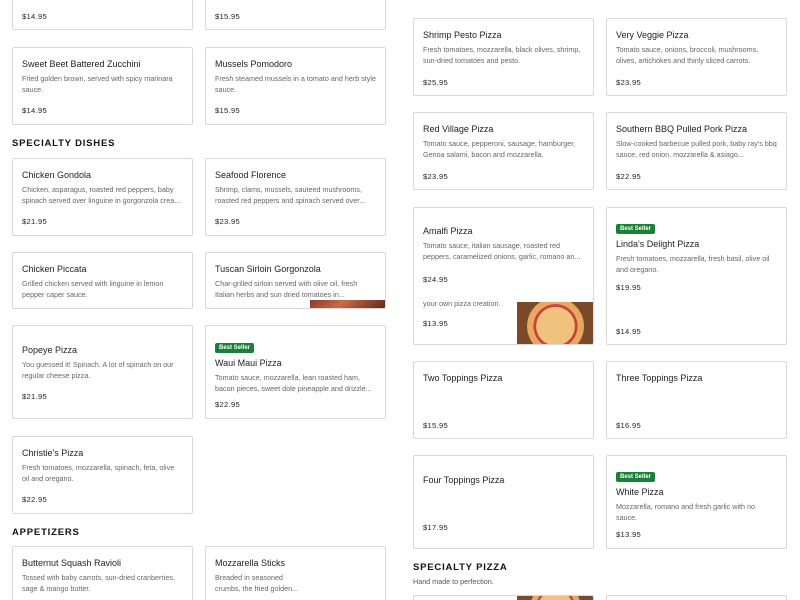  I want to click on item-name: Seafood Florence, so click(251, 175).